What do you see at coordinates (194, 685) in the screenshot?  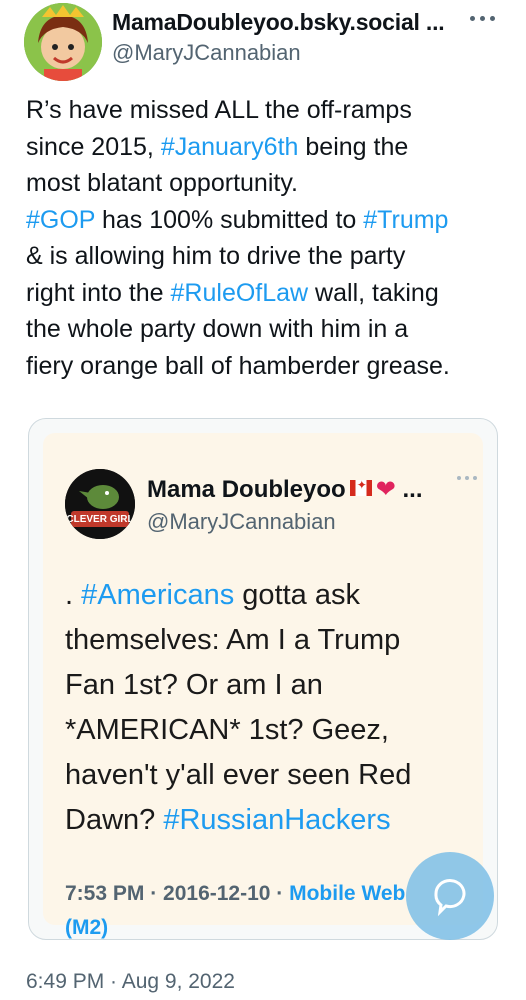 I see `text-segment: Fan 1st? Or am I an` at bounding box center [194, 685].